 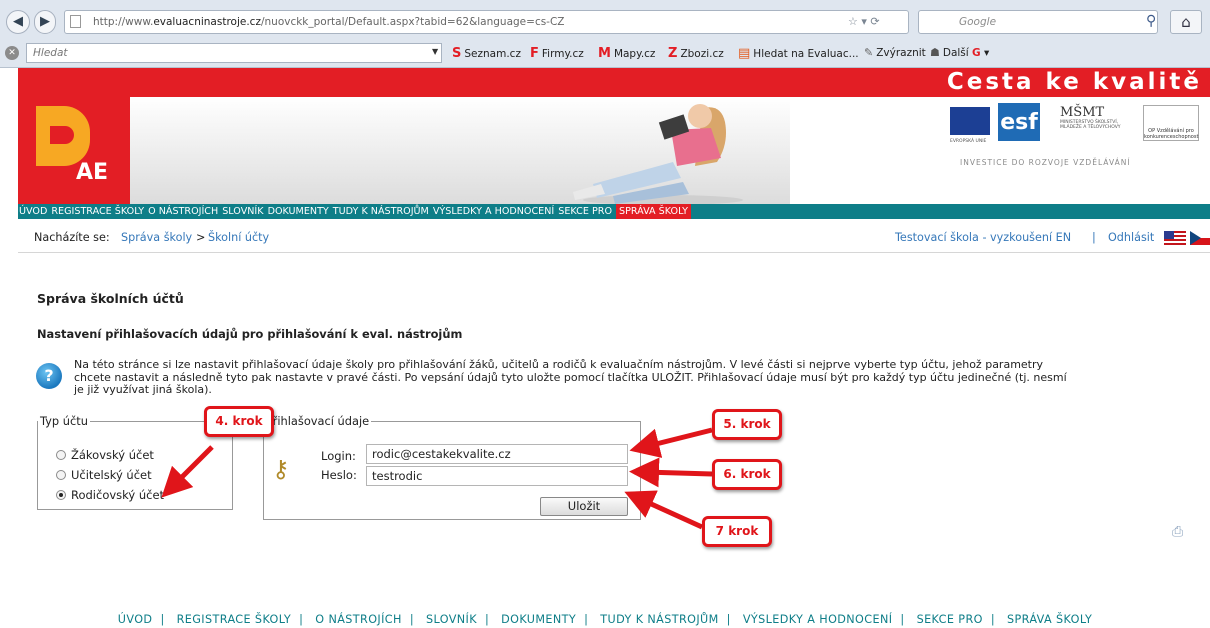 I want to click on login-input: rodic@cestakekvalite.cz, so click(x=497, y=454).